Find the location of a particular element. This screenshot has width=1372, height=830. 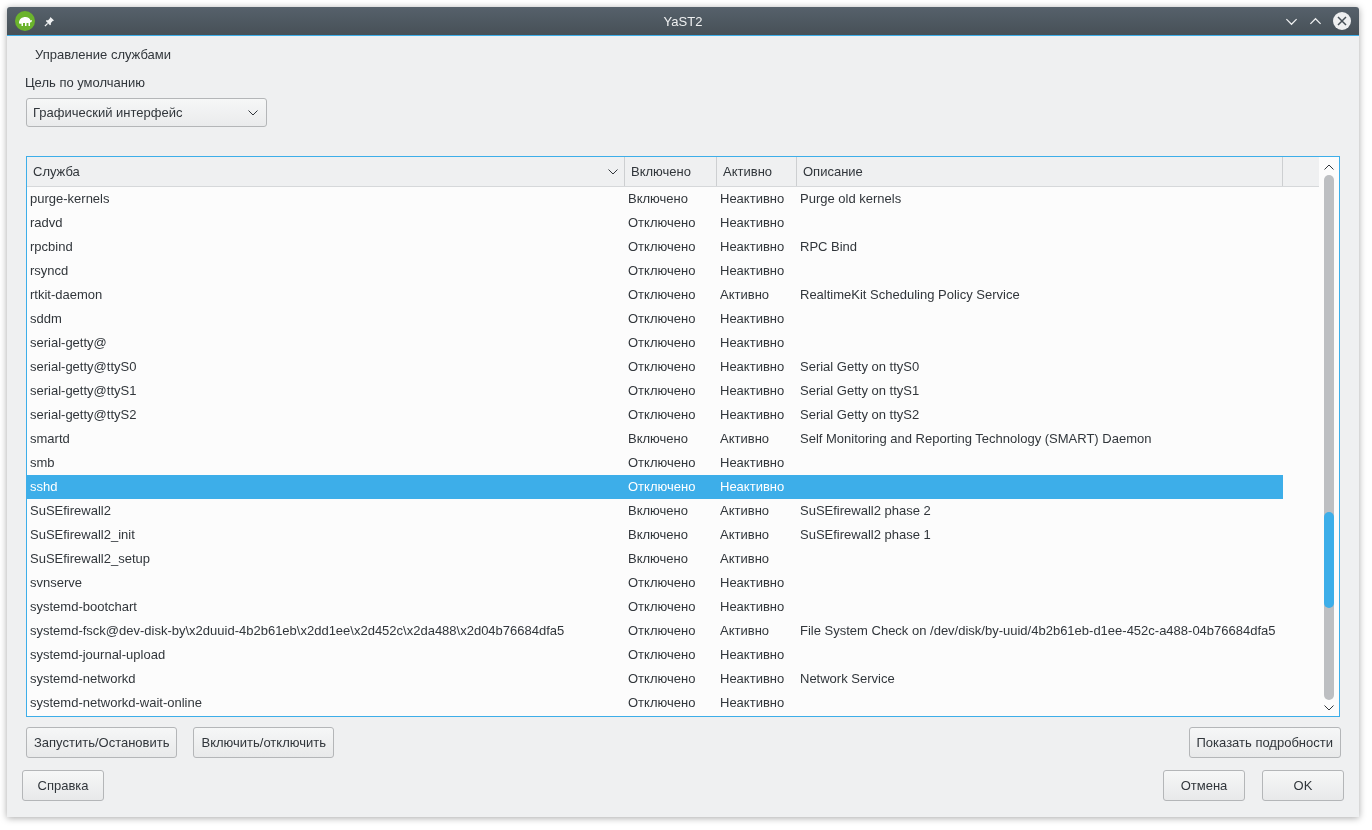

table-cell-text: systemd-networkd is located at coordinates (82, 679).